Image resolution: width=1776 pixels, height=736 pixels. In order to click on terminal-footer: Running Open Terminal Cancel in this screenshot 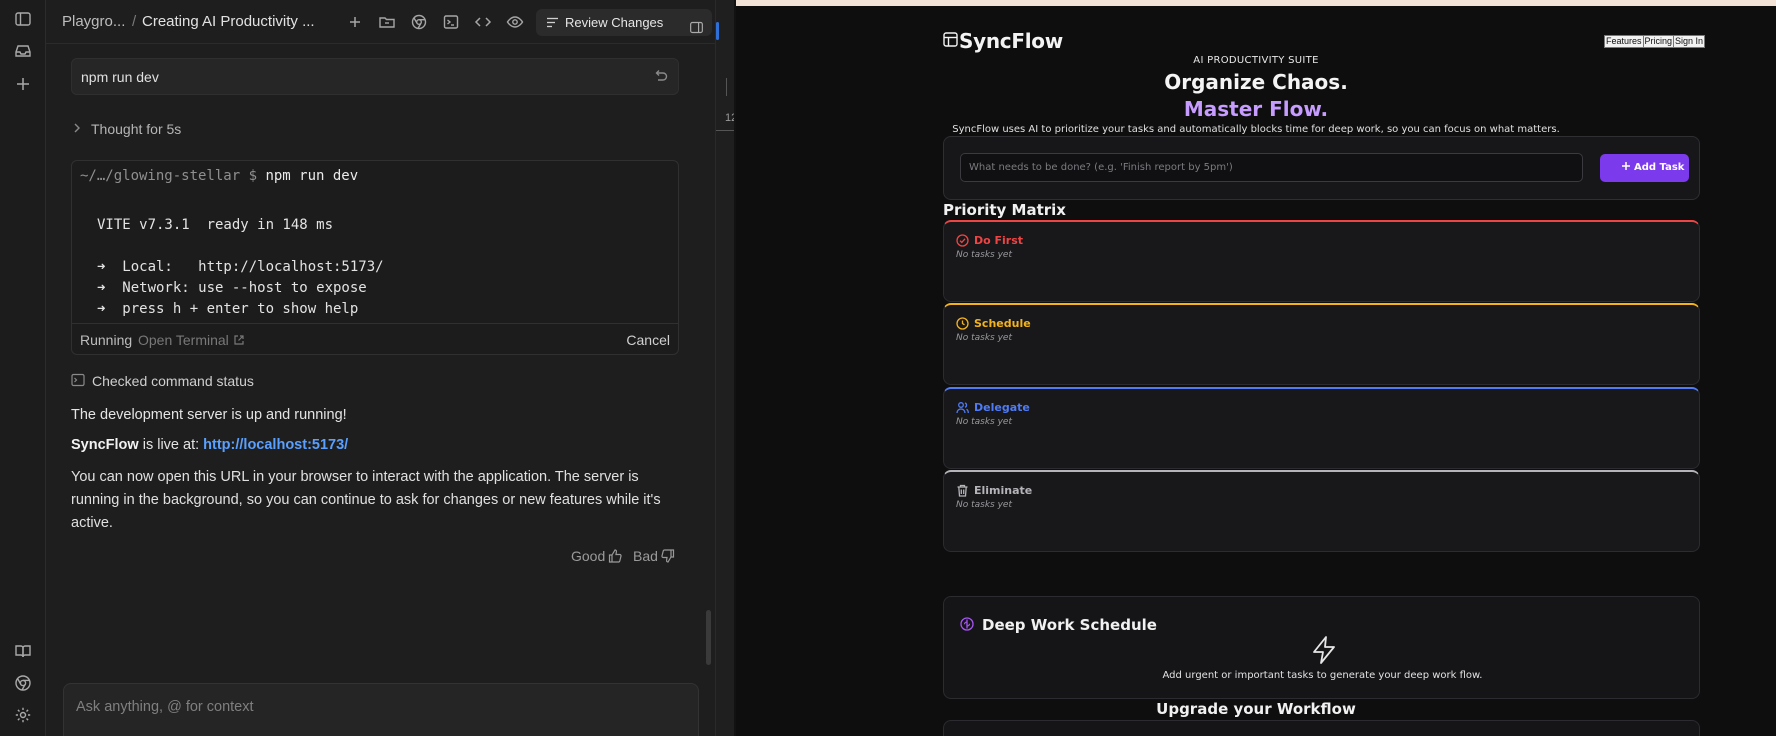, I will do `click(375, 338)`.